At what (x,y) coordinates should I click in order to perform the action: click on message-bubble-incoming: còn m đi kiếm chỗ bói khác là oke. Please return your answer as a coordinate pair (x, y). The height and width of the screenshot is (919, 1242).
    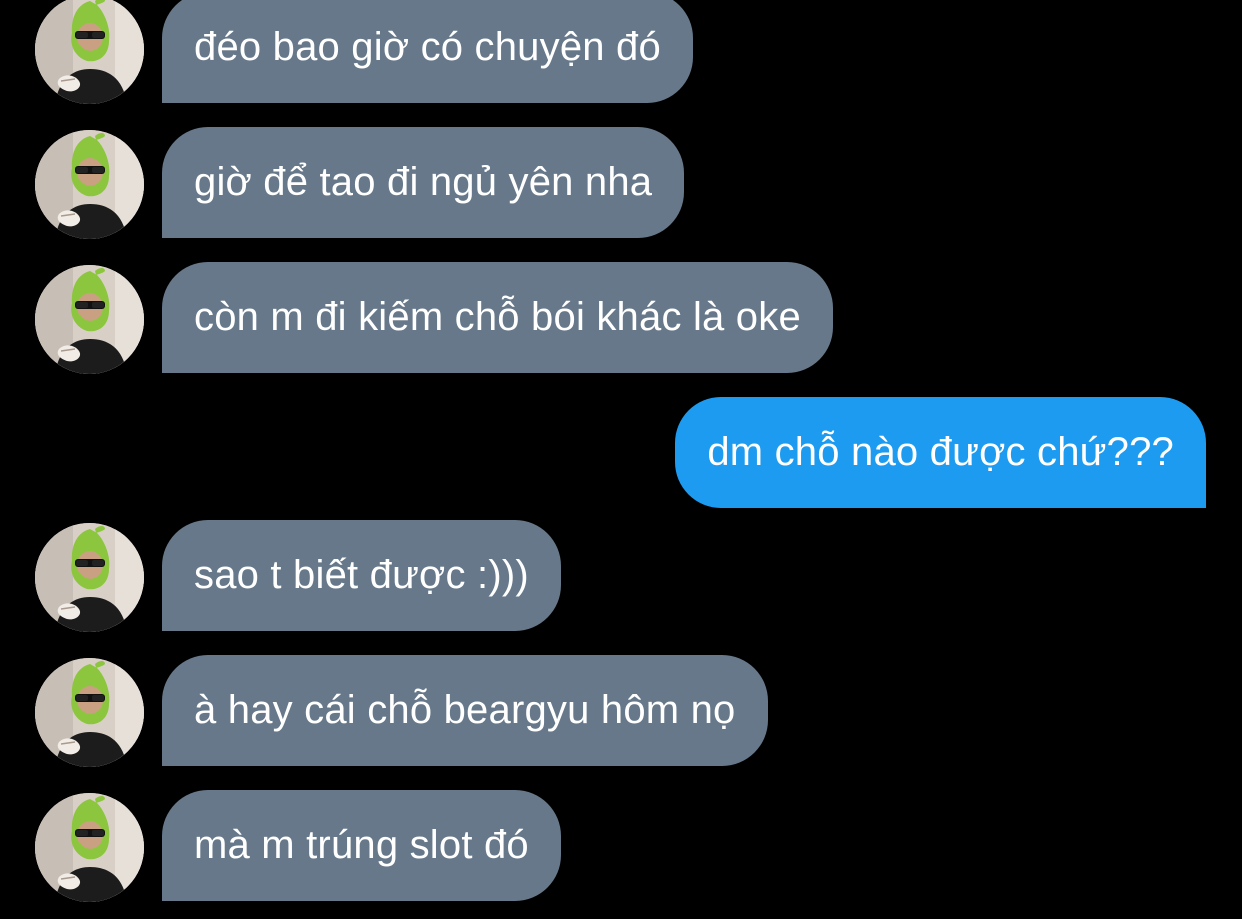
    Looking at the image, I should click on (497, 317).